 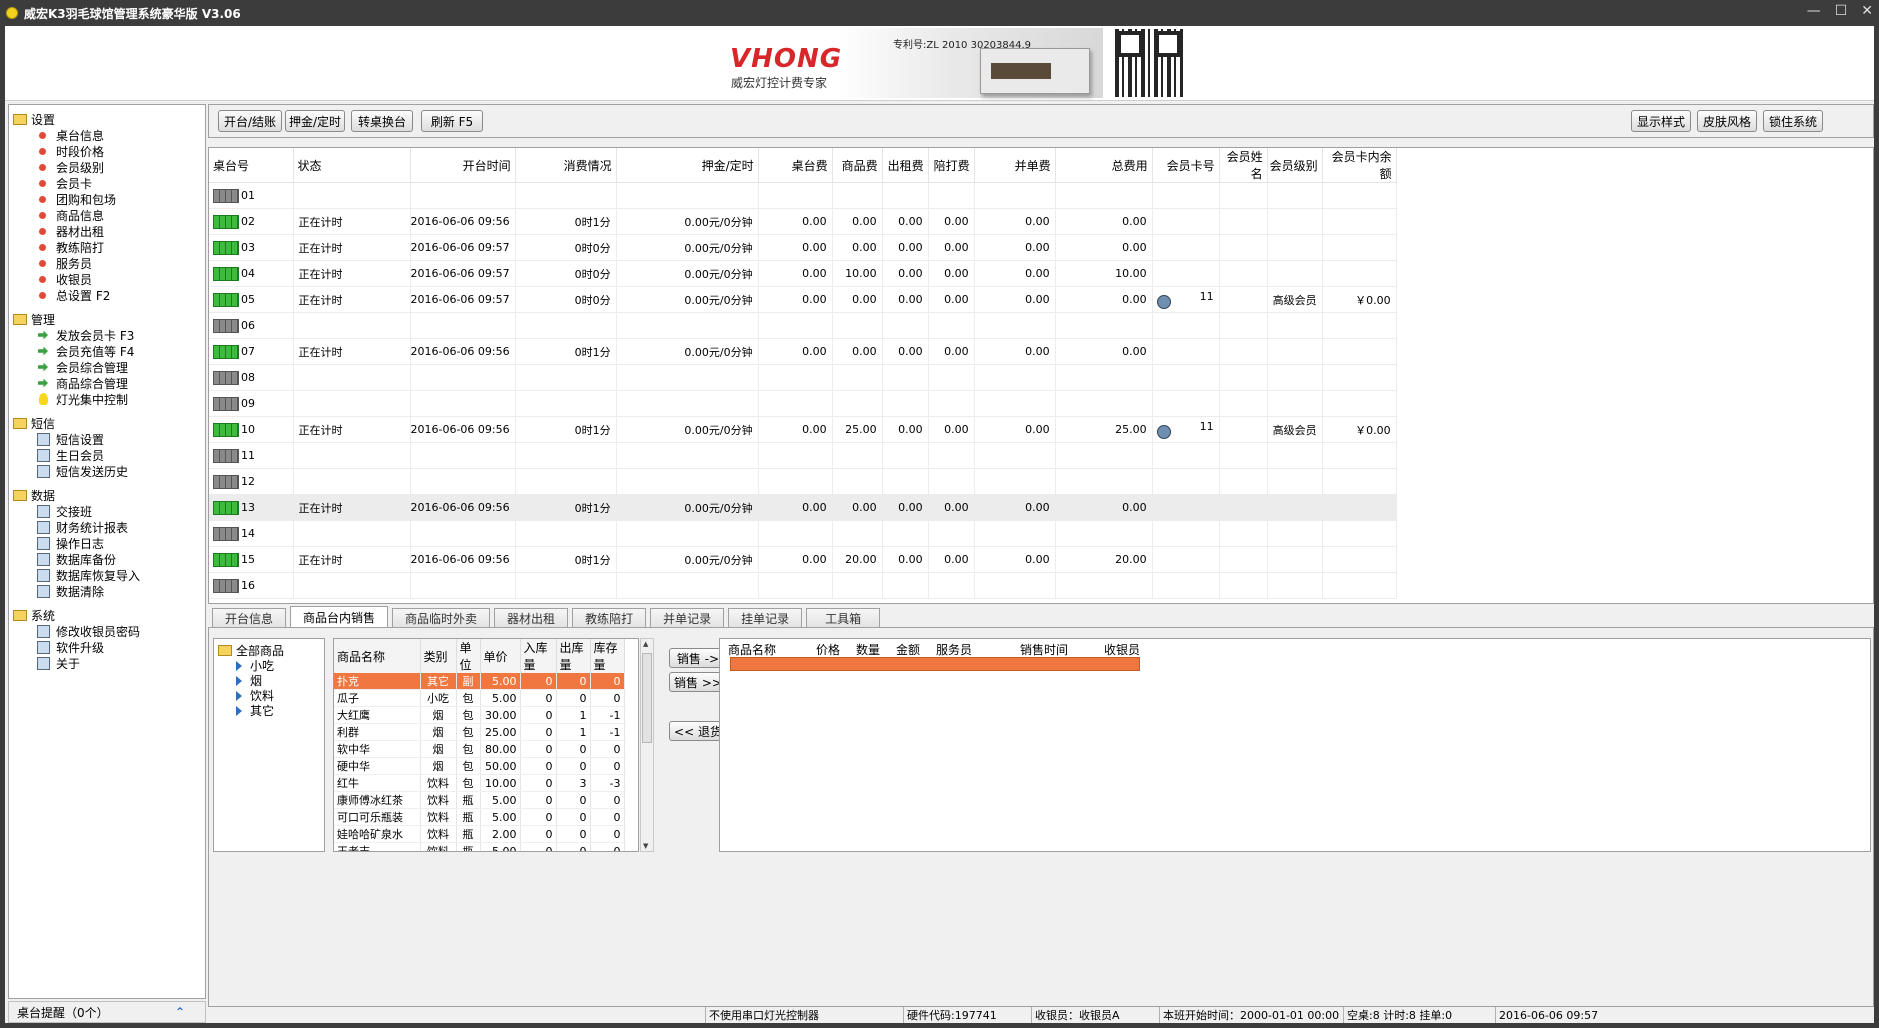 I want to click on sidebar-group-header: 数据, so click(x=109, y=495).